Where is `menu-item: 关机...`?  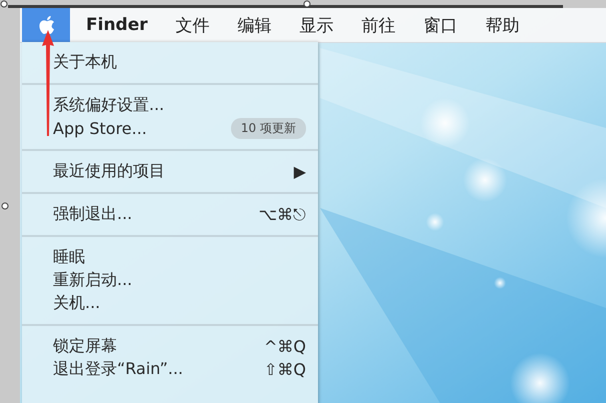
menu-item: 关机... is located at coordinates (170, 303).